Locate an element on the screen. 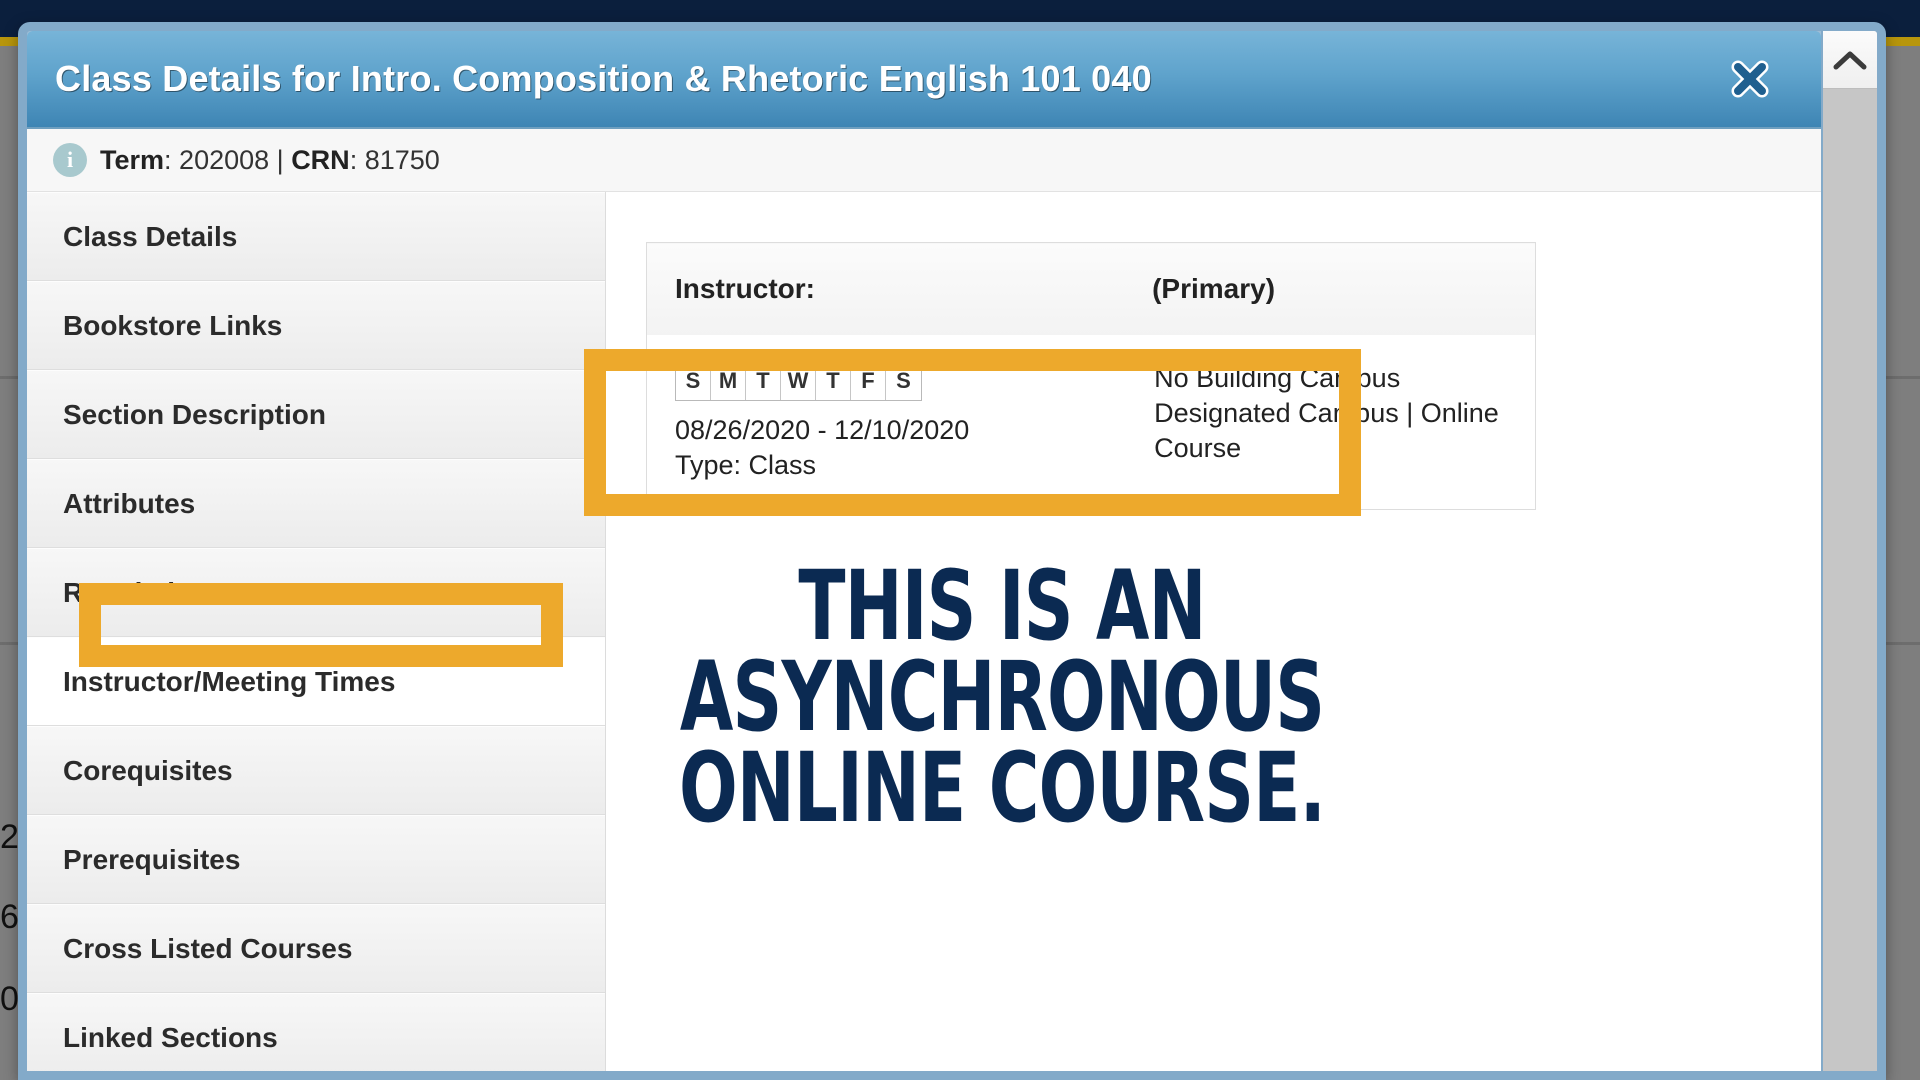 This screenshot has width=1920, height=1080. term-value: 202008 is located at coordinates (224, 159).